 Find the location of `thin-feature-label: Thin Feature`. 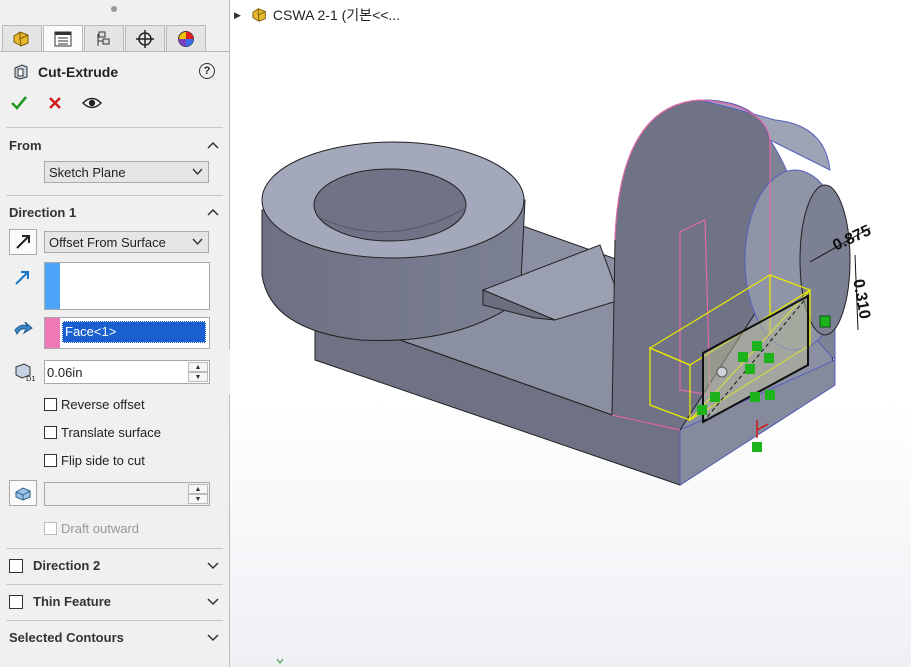

thin-feature-label: Thin Feature is located at coordinates (72, 601).